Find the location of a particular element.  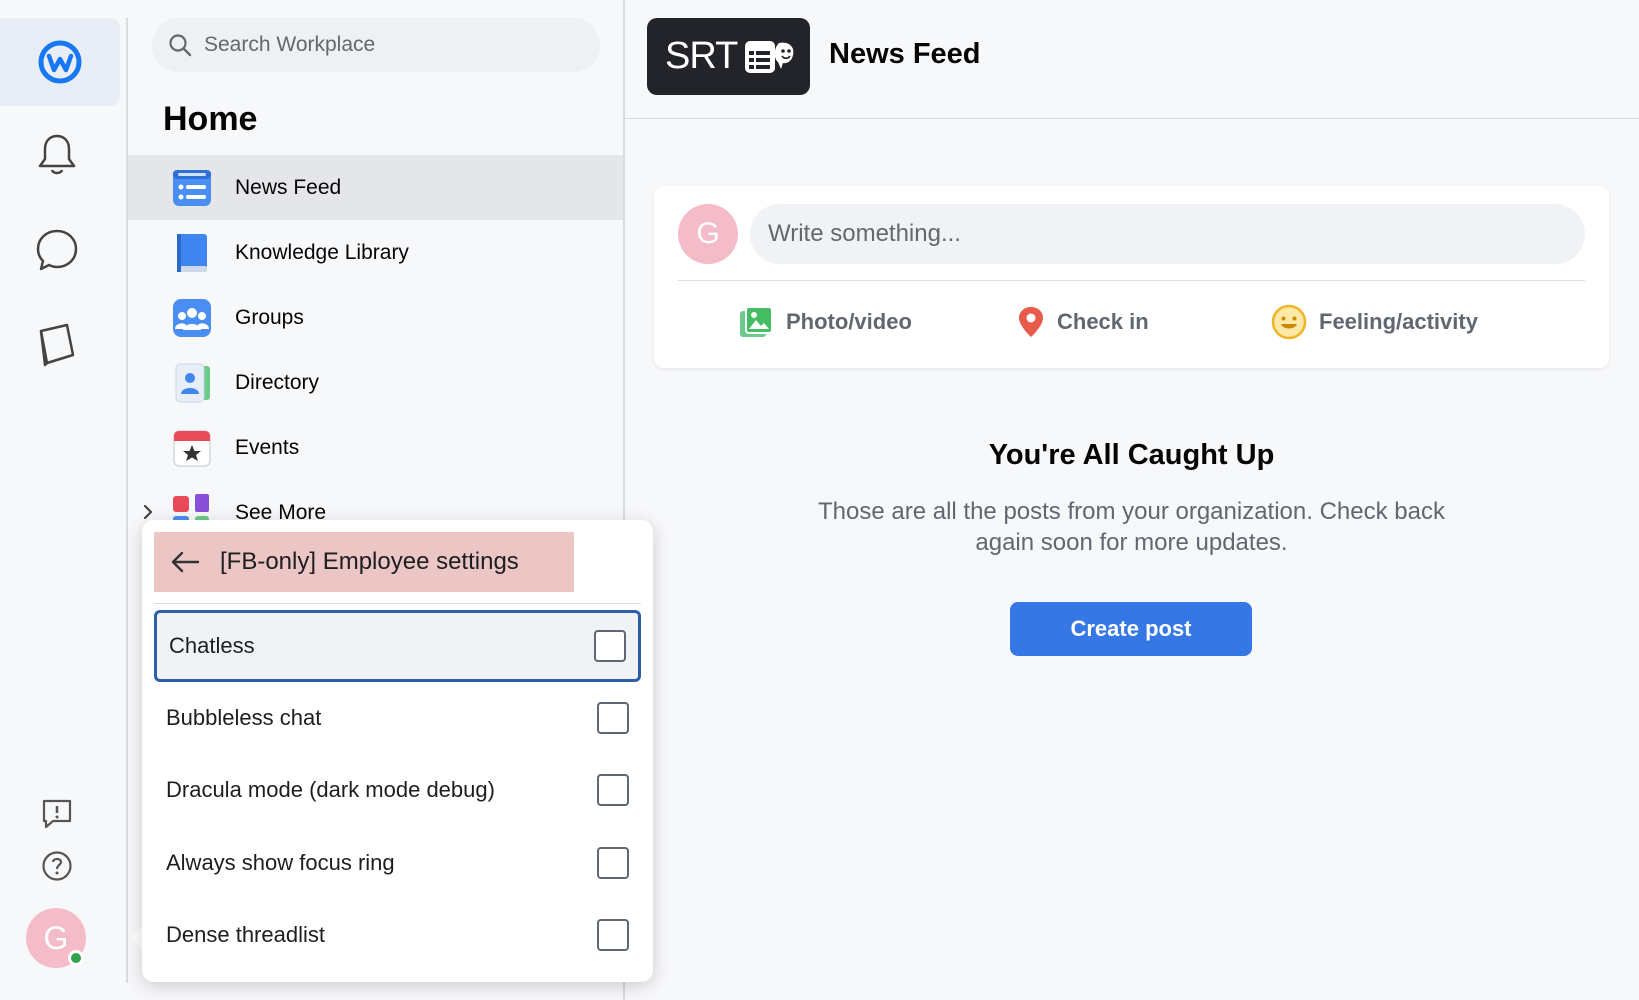

sidebar-item-label: News Feed is located at coordinates (288, 187).